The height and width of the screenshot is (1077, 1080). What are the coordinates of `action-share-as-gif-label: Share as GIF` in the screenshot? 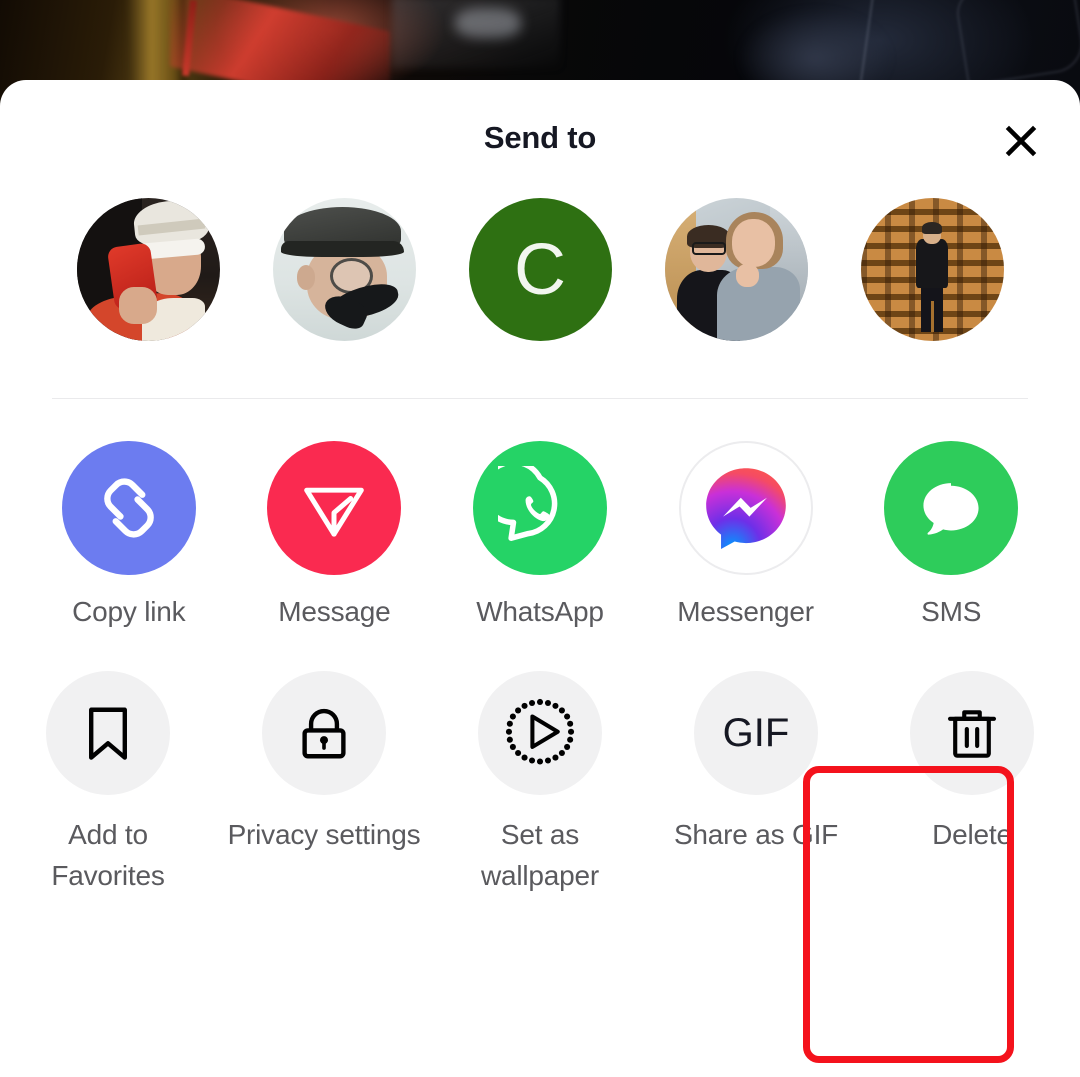 It's located at (756, 835).